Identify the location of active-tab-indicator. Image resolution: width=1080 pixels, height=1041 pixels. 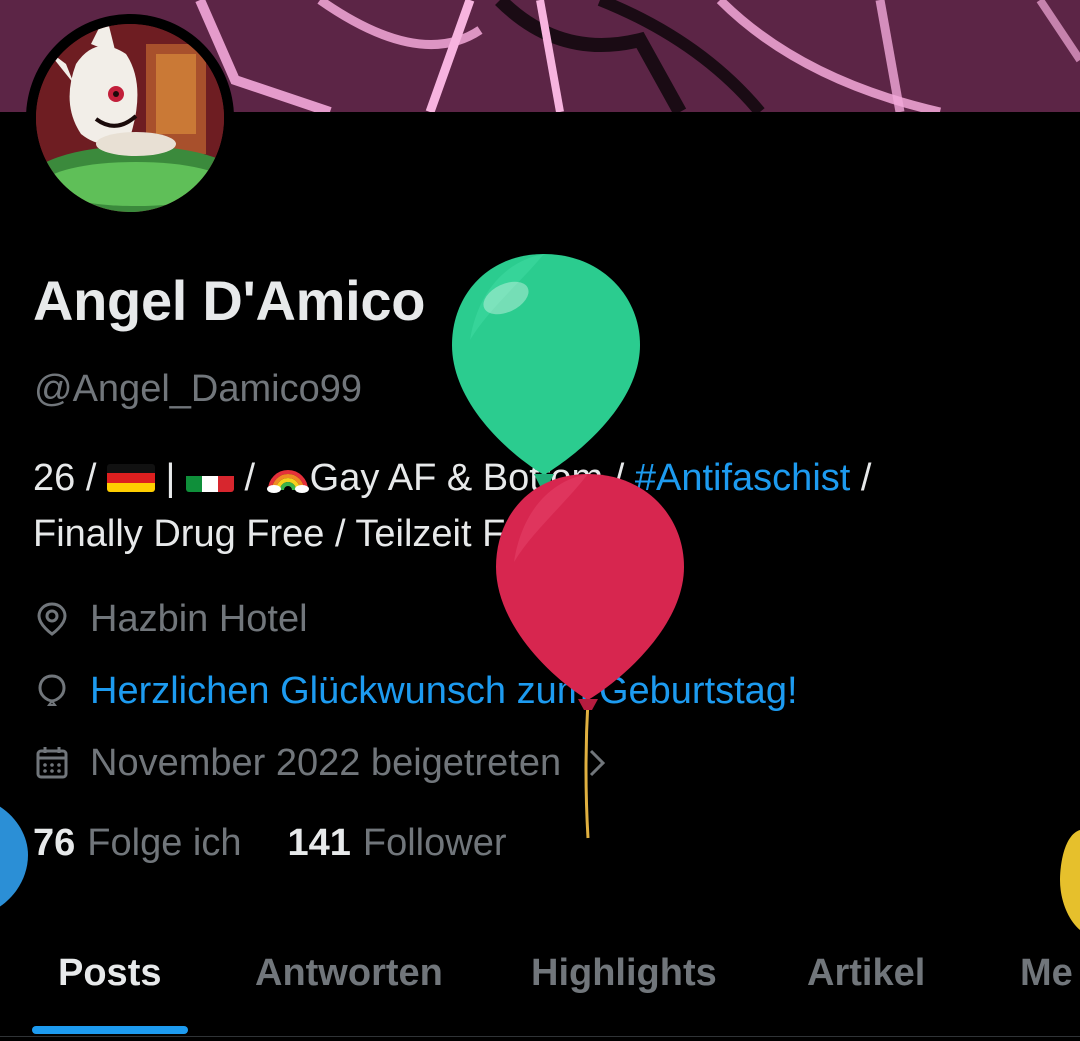
(110, 1030).